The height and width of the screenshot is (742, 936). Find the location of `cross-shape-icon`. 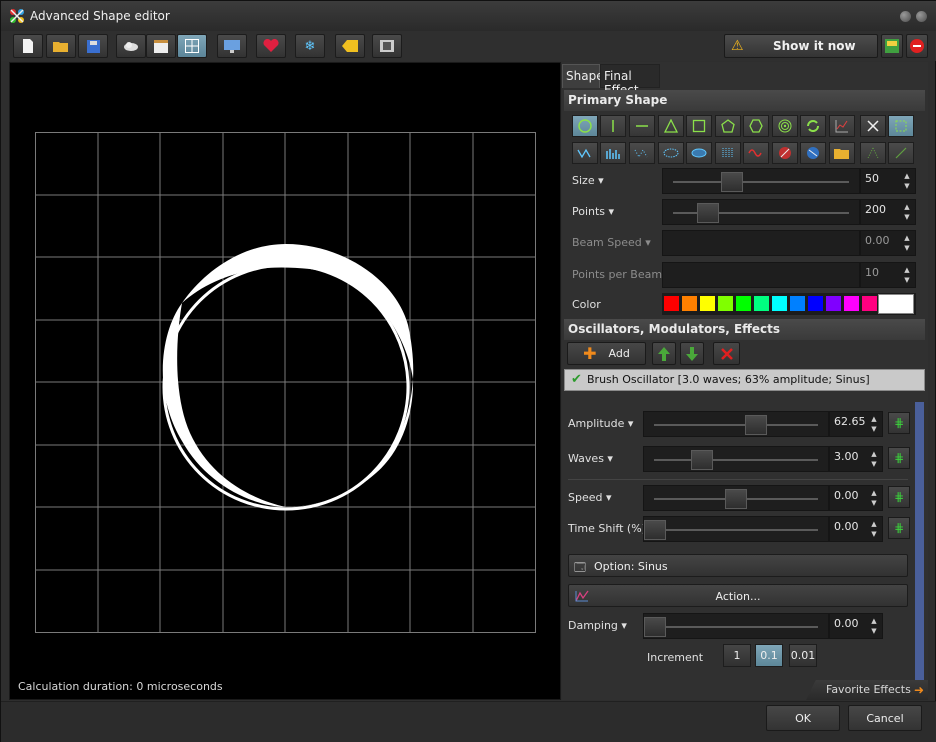

cross-shape-icon is located at coordinates (873, 126).